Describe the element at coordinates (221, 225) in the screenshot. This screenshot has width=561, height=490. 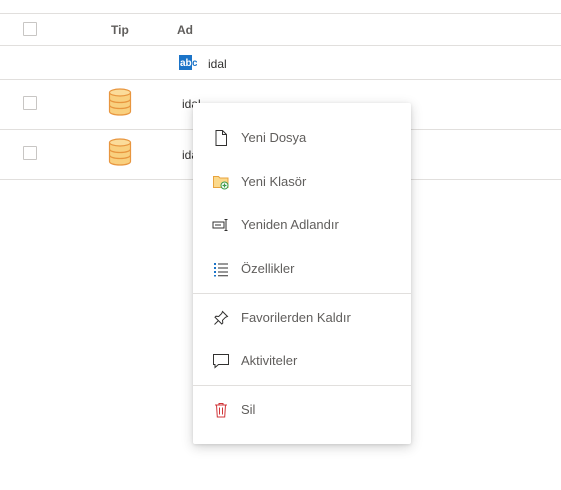
I see `rename-icon` at that location.